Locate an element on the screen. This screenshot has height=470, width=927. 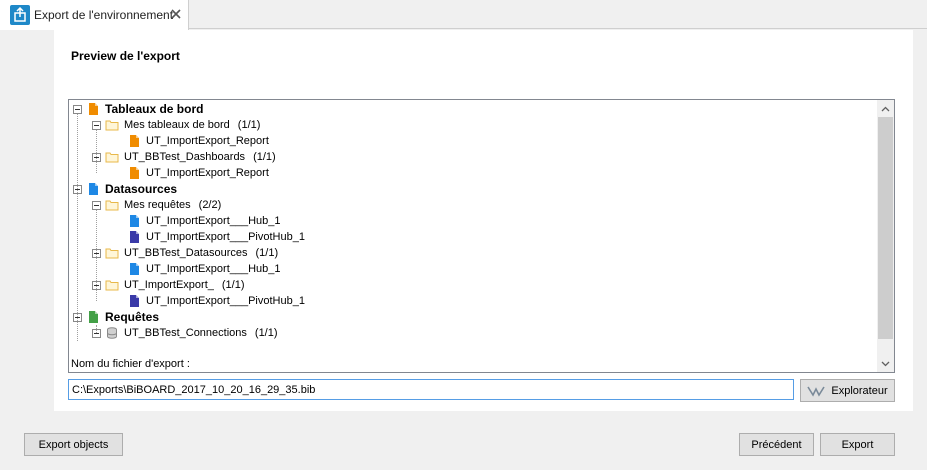
tree-row: UT_BBTest_Datasources (1/1) is located at coordinates (185, 253).